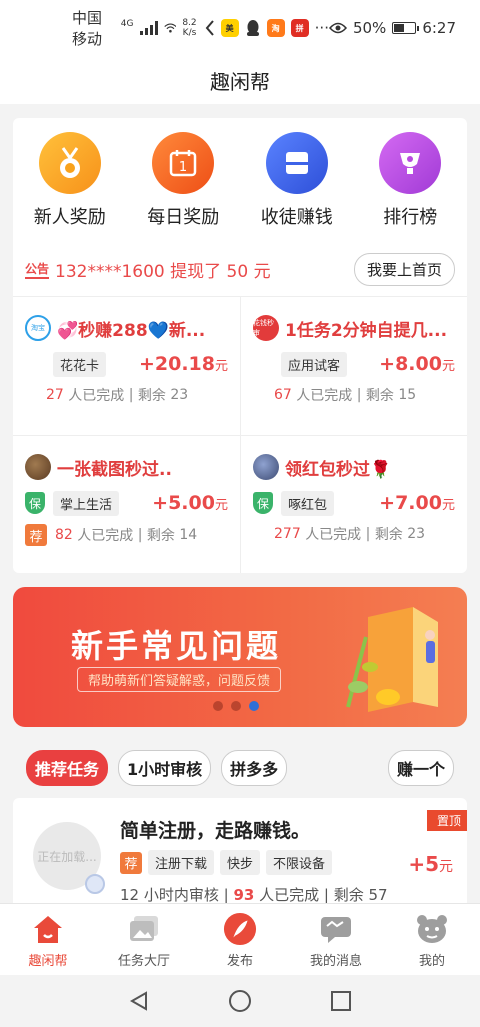 Image resolution: width=480 pixels, height=1027 pixels. What do you see at coordinates (69, 217) in the screenshot?
I see `quick-action-label: 新人奖励` at bounding box center [69, 217].